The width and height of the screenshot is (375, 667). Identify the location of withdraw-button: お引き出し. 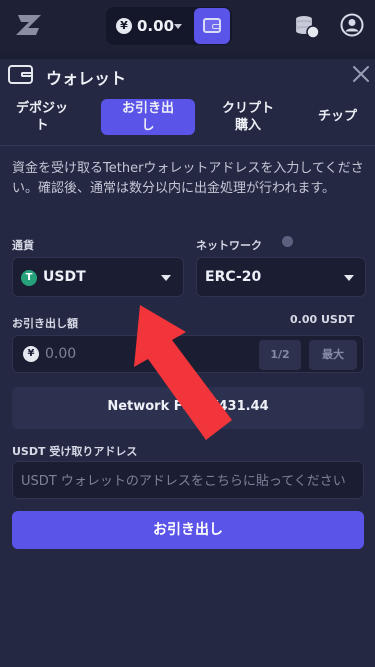
(188, 530).